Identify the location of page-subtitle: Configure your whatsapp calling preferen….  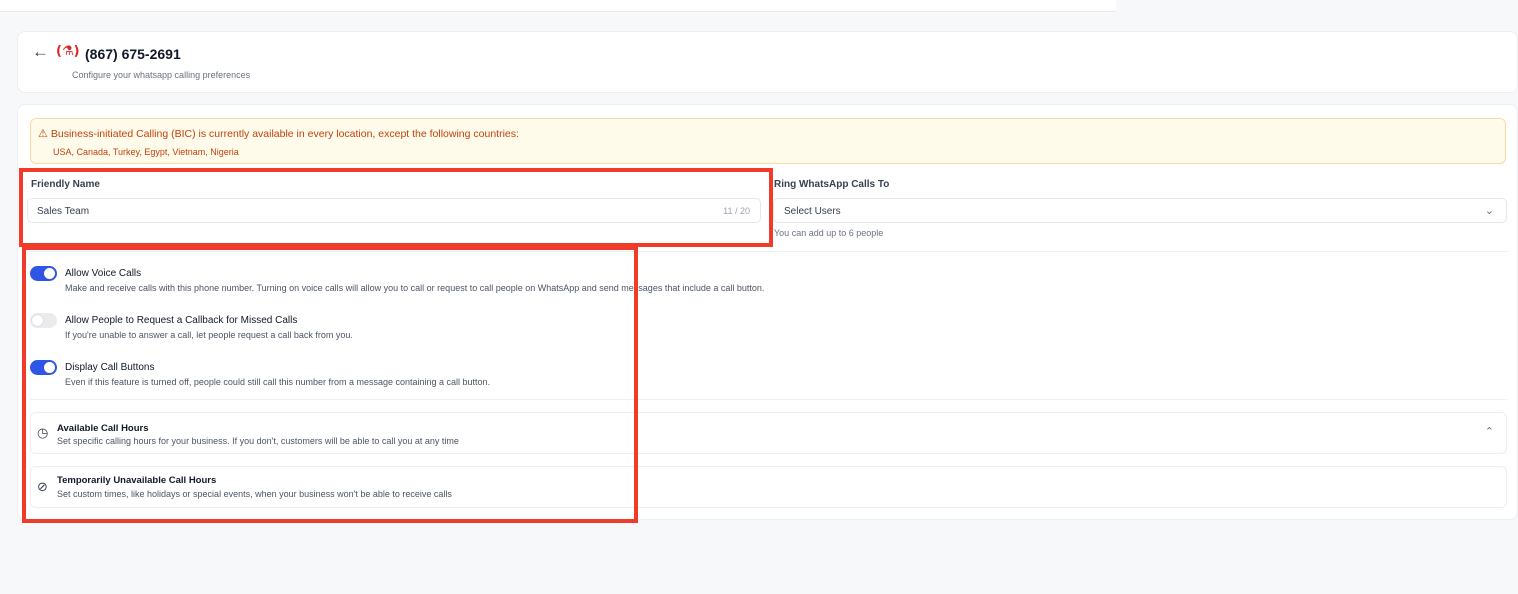
(161, 75).